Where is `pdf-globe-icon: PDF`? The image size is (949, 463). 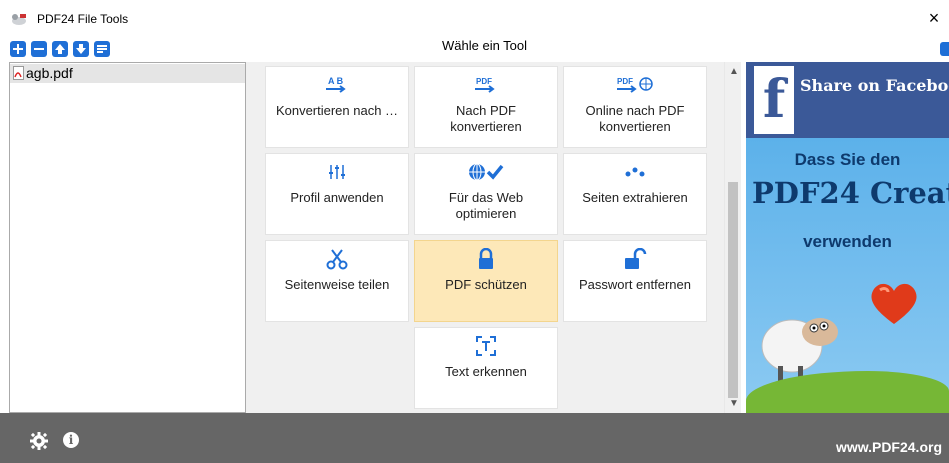 pdf-globe-icon: PDF is located at coordinates (635, 85).